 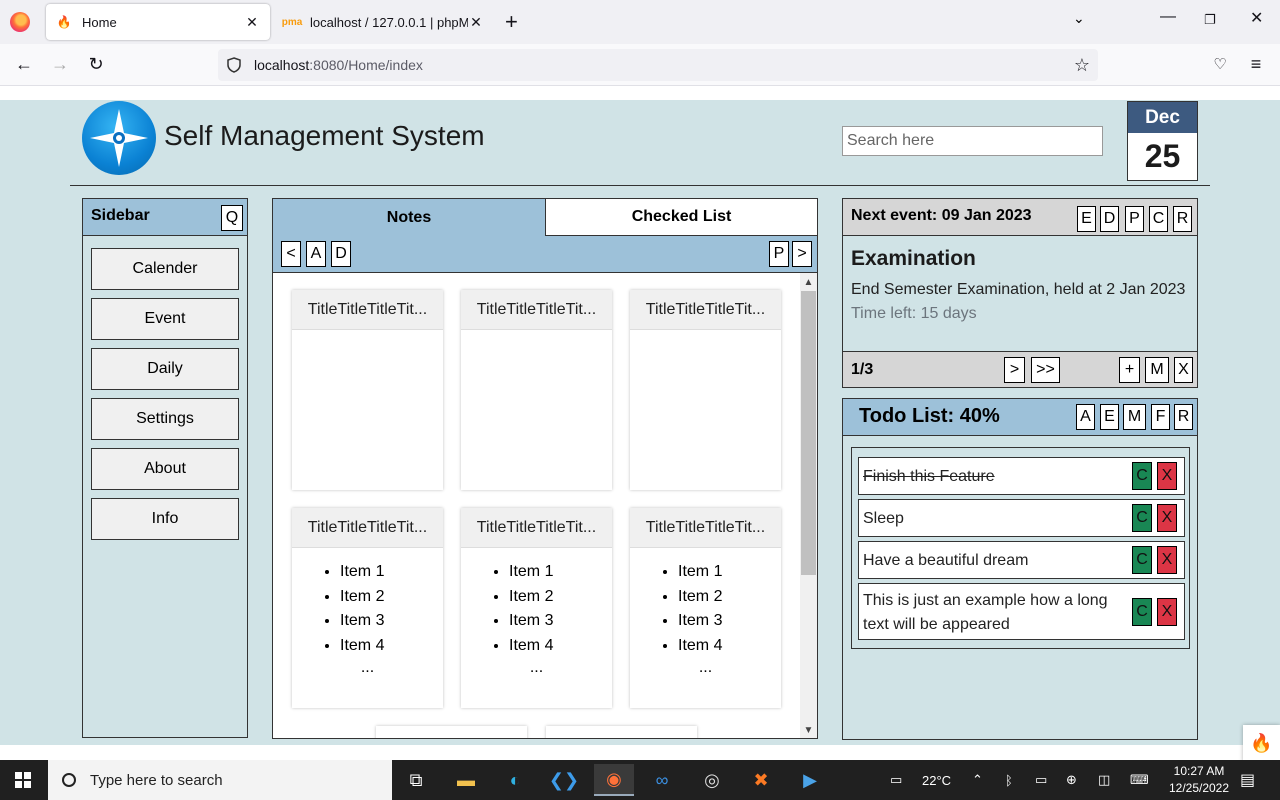 What do you see at coordinates (1168, 17) in the screenshot?
I see `minimize-icon: —` at bounding box center [1168, 17].